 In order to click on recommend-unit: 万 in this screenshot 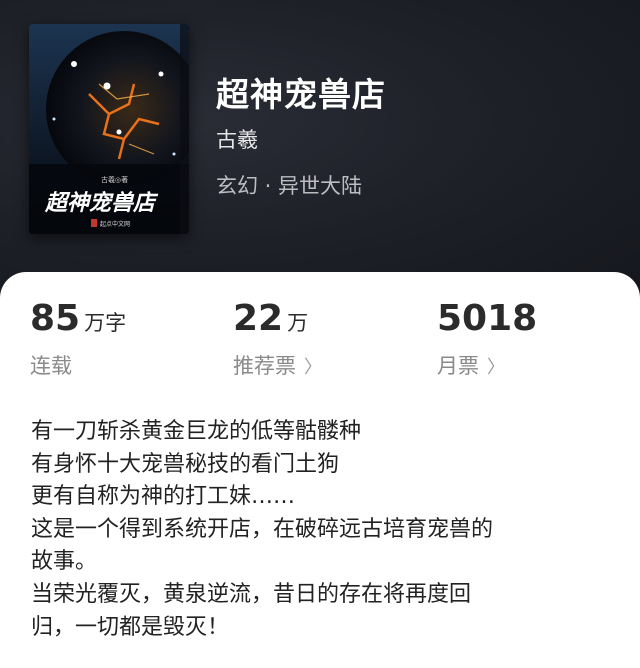, I will do `click(298, 323)`.